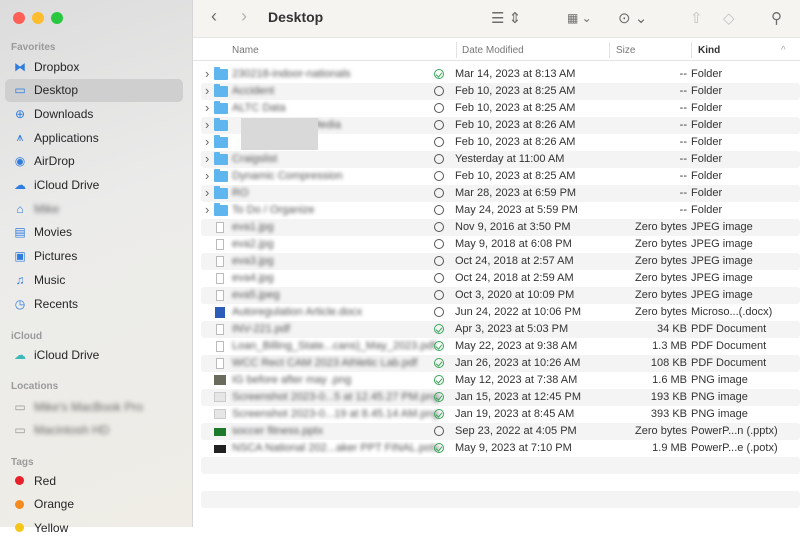 The image size is (800, 539). What do you see at coordinates (72, 429) in the screenshot?
I see `sidebar-item-label: Macintosh HD` at bounding box center [72, 429].